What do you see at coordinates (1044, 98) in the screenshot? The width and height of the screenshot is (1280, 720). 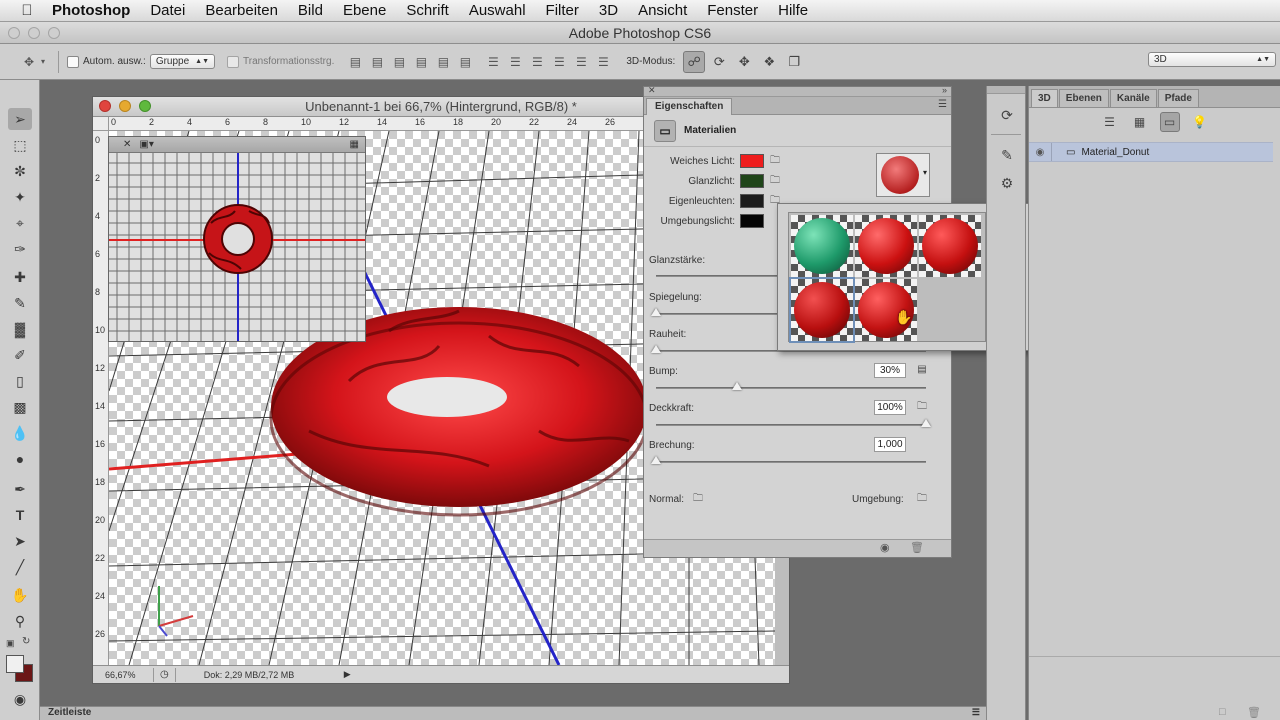 I see `tab-3d: 3D` at bounding box center [1044, 98].